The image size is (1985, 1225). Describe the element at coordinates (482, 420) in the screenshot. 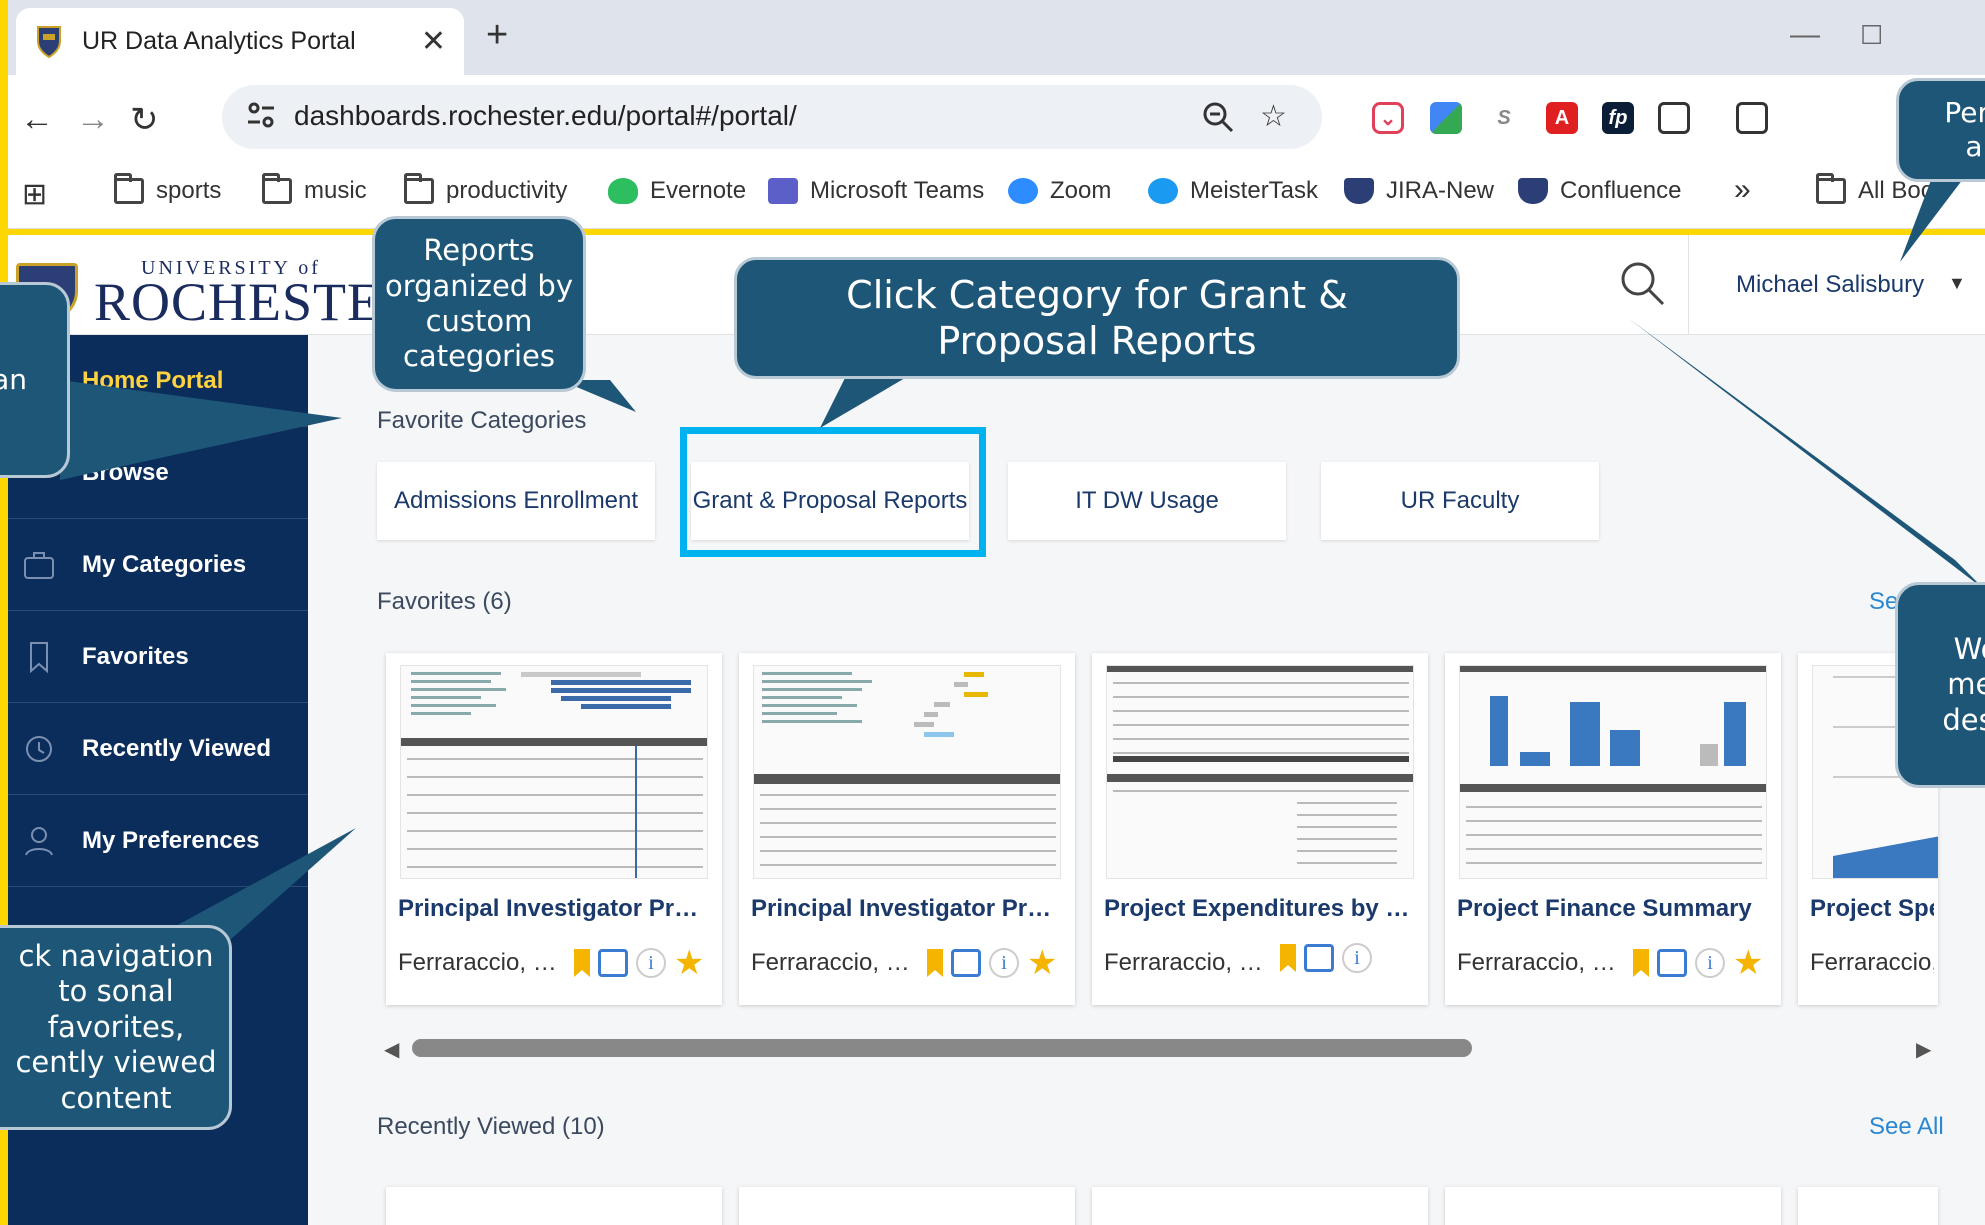

I see `favorite-categories-title: Favorite Categories` at that location.